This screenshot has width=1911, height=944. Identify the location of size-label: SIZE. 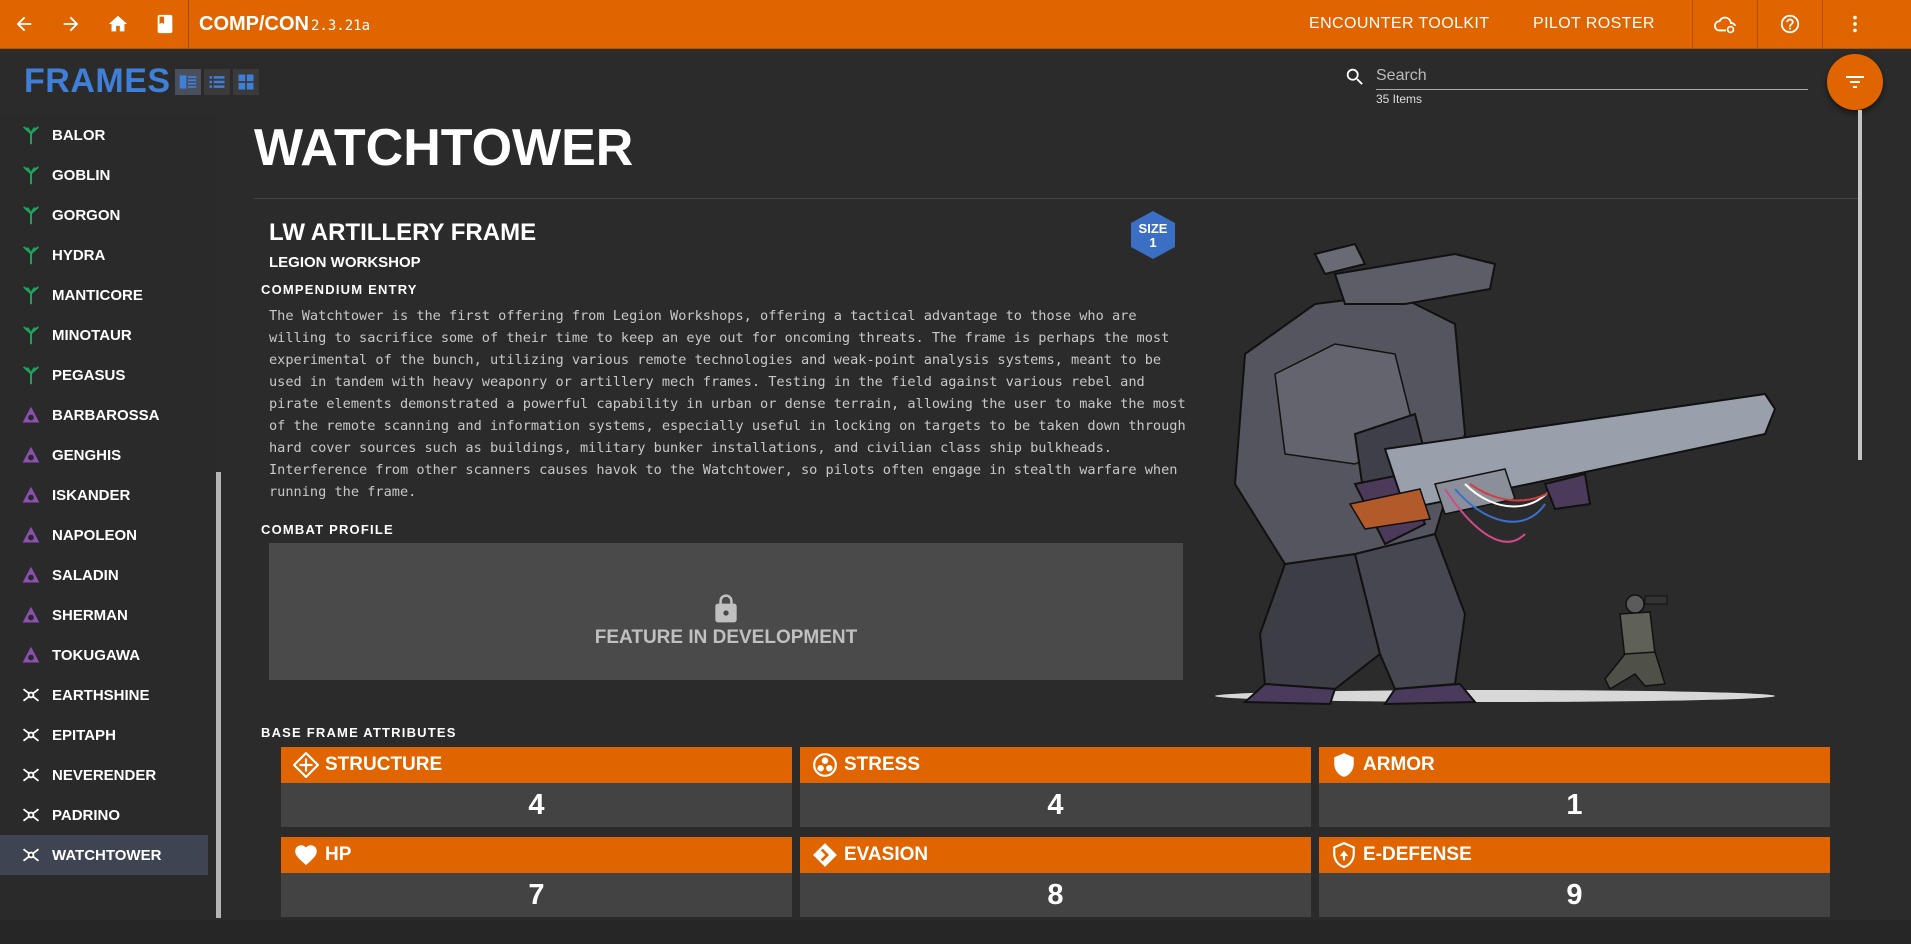
(1153, 228).